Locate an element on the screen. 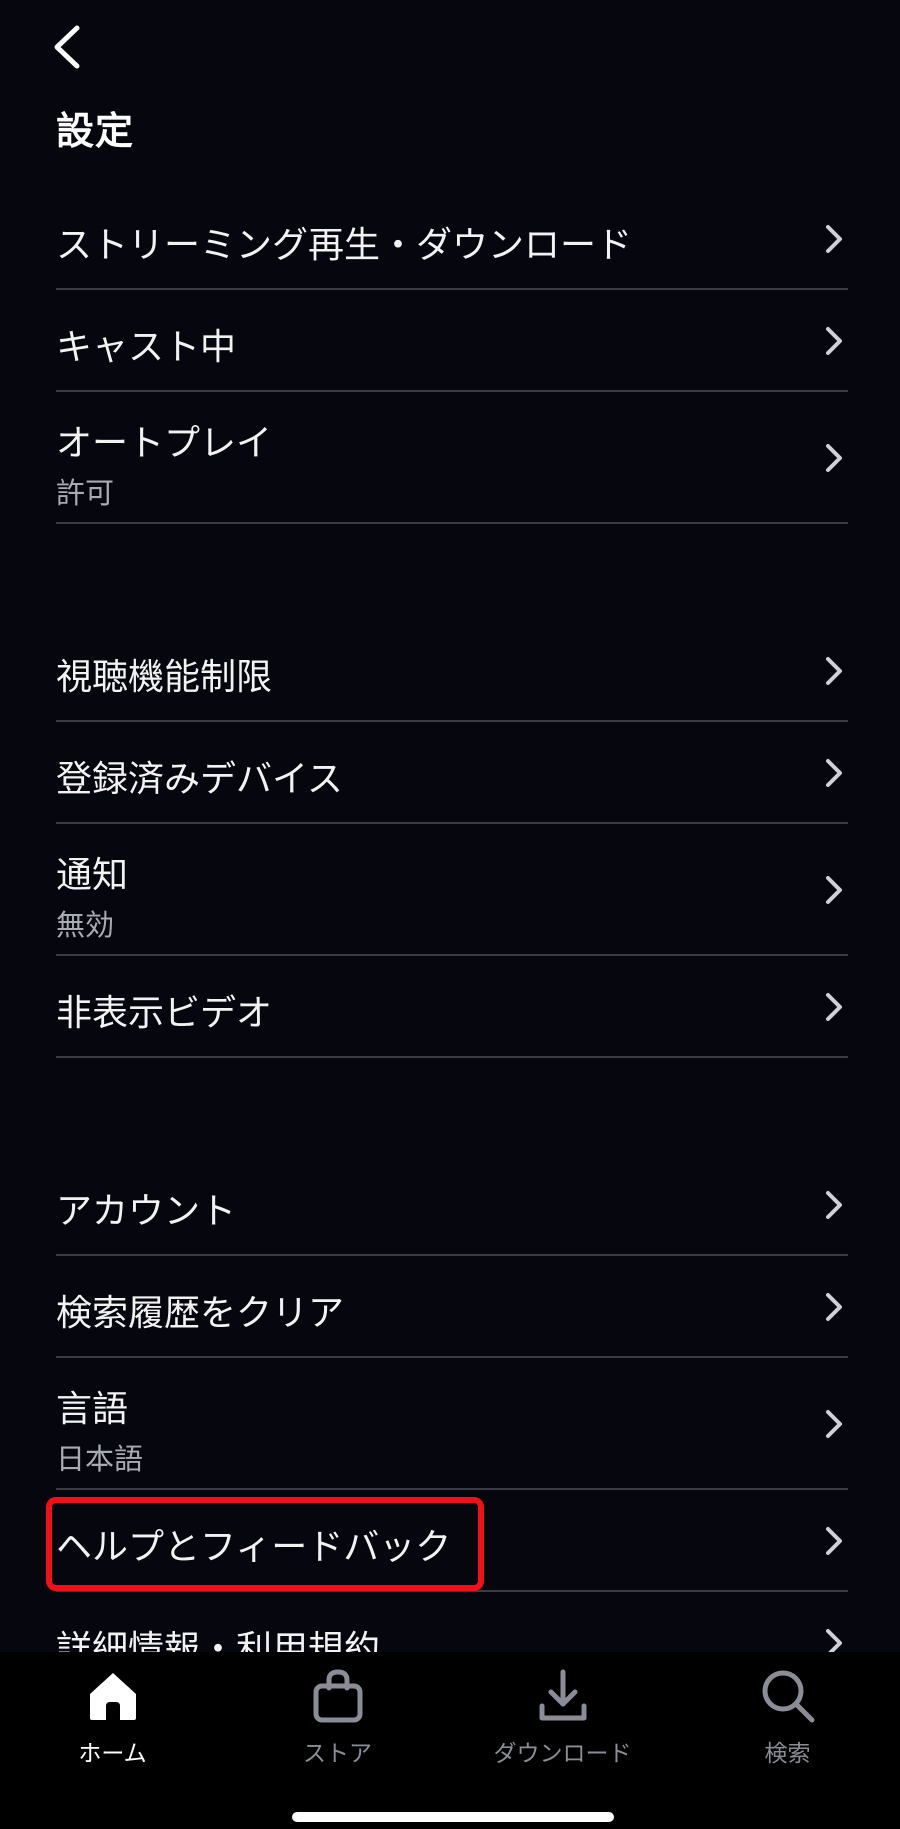 The width and height of the screenshot is (900, 1829). nav-downloads: ダウンロード is located at coordinates (562, 1712).